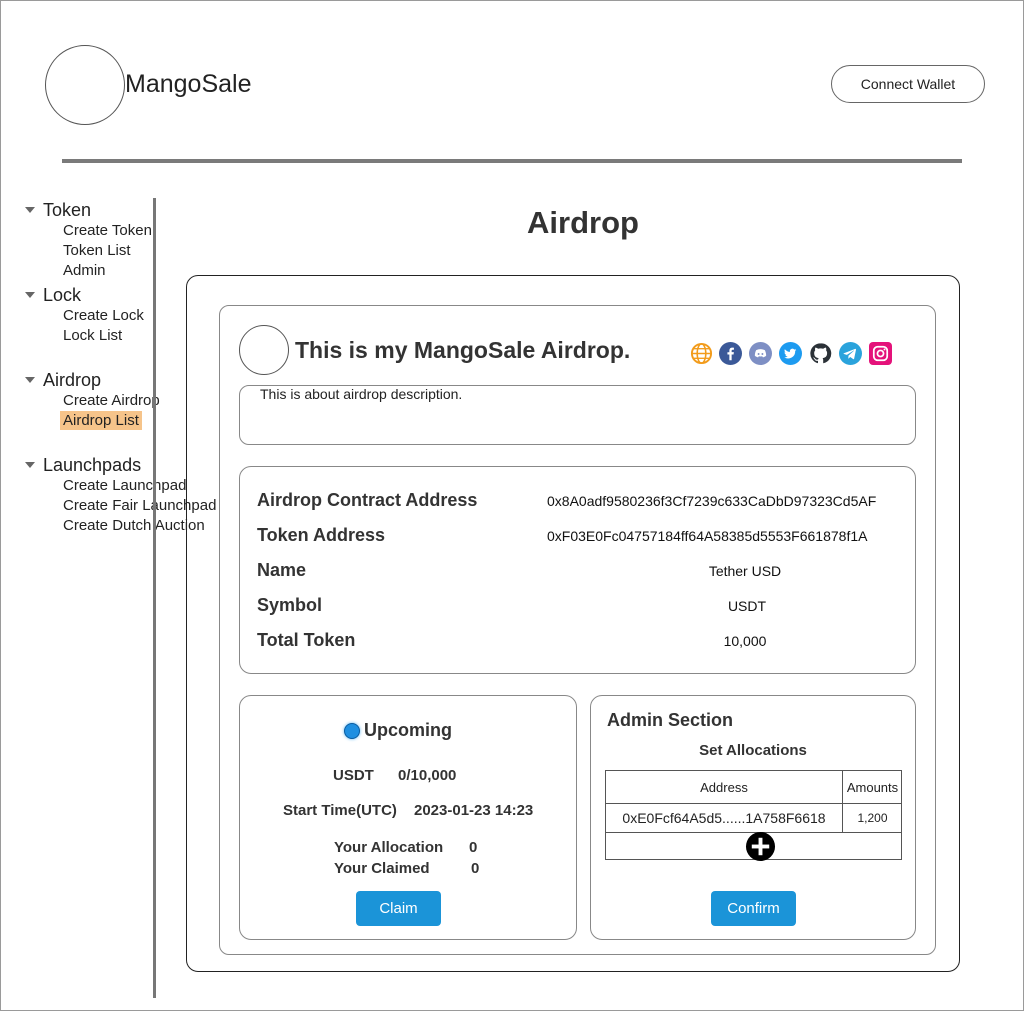  What do you see at coordinates (188, 84) in the screenshot?
I see `app-name: MangoSale` at bounding box center [188, 84].